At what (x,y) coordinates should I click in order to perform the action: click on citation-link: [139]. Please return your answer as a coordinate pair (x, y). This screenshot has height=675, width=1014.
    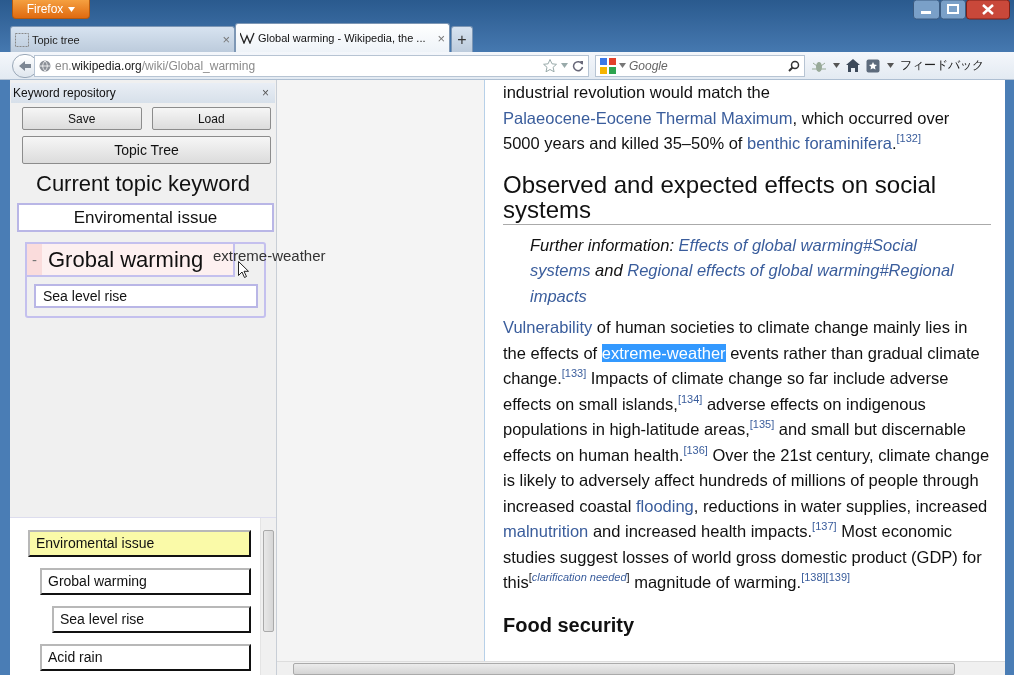
    Looking at the image, I should click on (838, 577).